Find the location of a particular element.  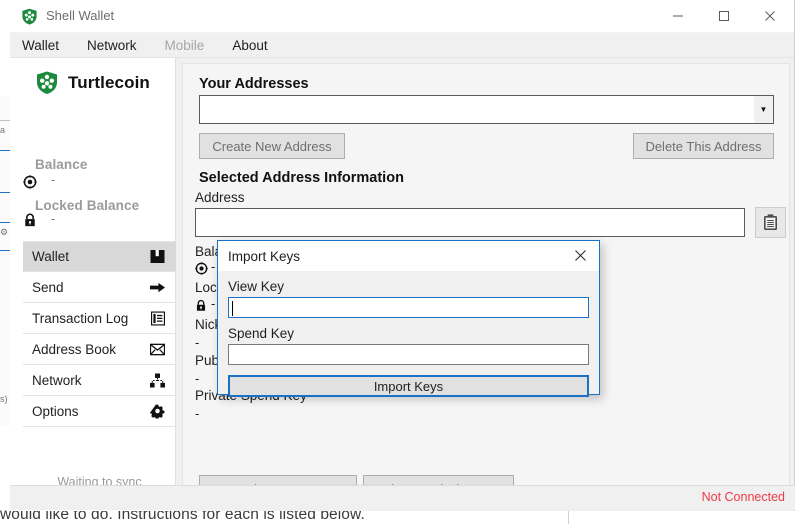

arrow-right-icon is located at coordinates (157, 287).